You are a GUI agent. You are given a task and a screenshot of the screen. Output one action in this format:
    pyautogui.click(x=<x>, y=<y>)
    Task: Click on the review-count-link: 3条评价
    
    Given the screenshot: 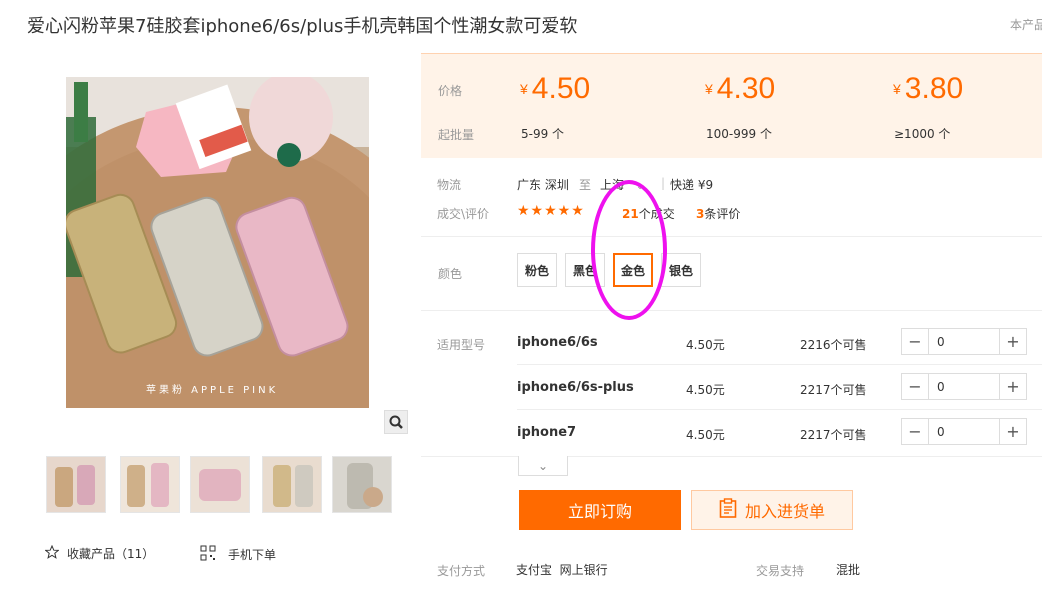 What is the action you would take?
    pyautogui.click(x=718, y=213)
    